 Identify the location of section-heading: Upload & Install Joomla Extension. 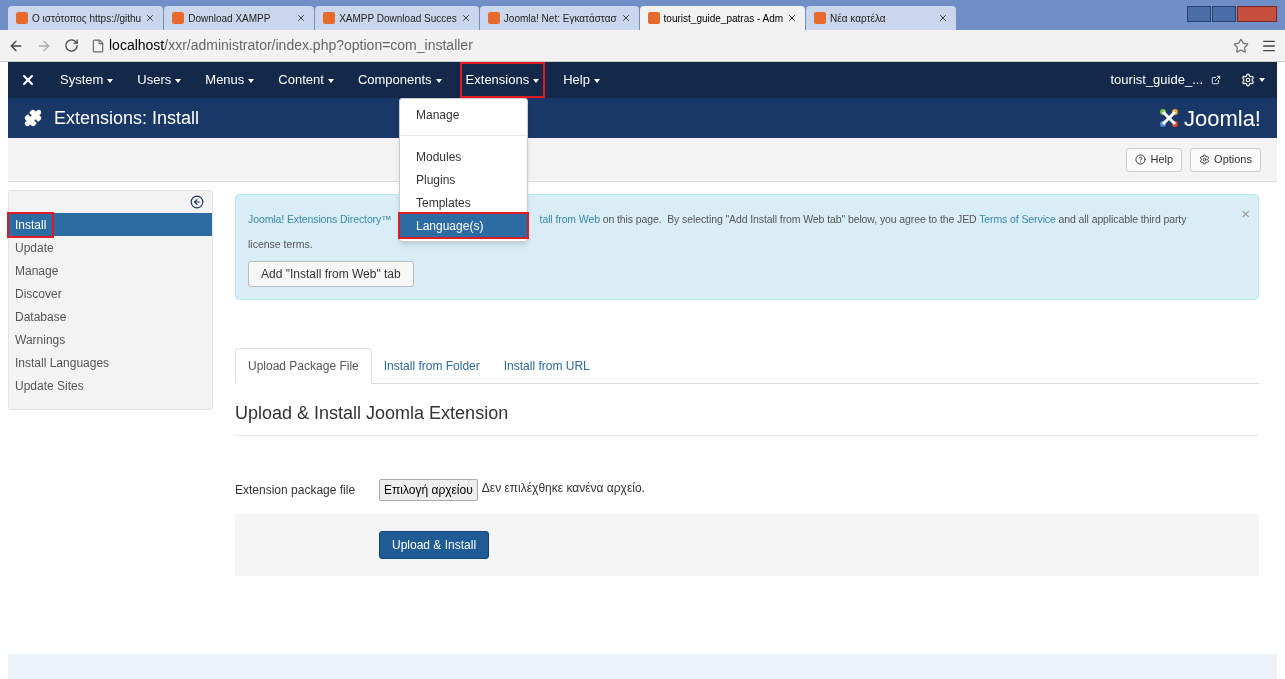
(747, 418).